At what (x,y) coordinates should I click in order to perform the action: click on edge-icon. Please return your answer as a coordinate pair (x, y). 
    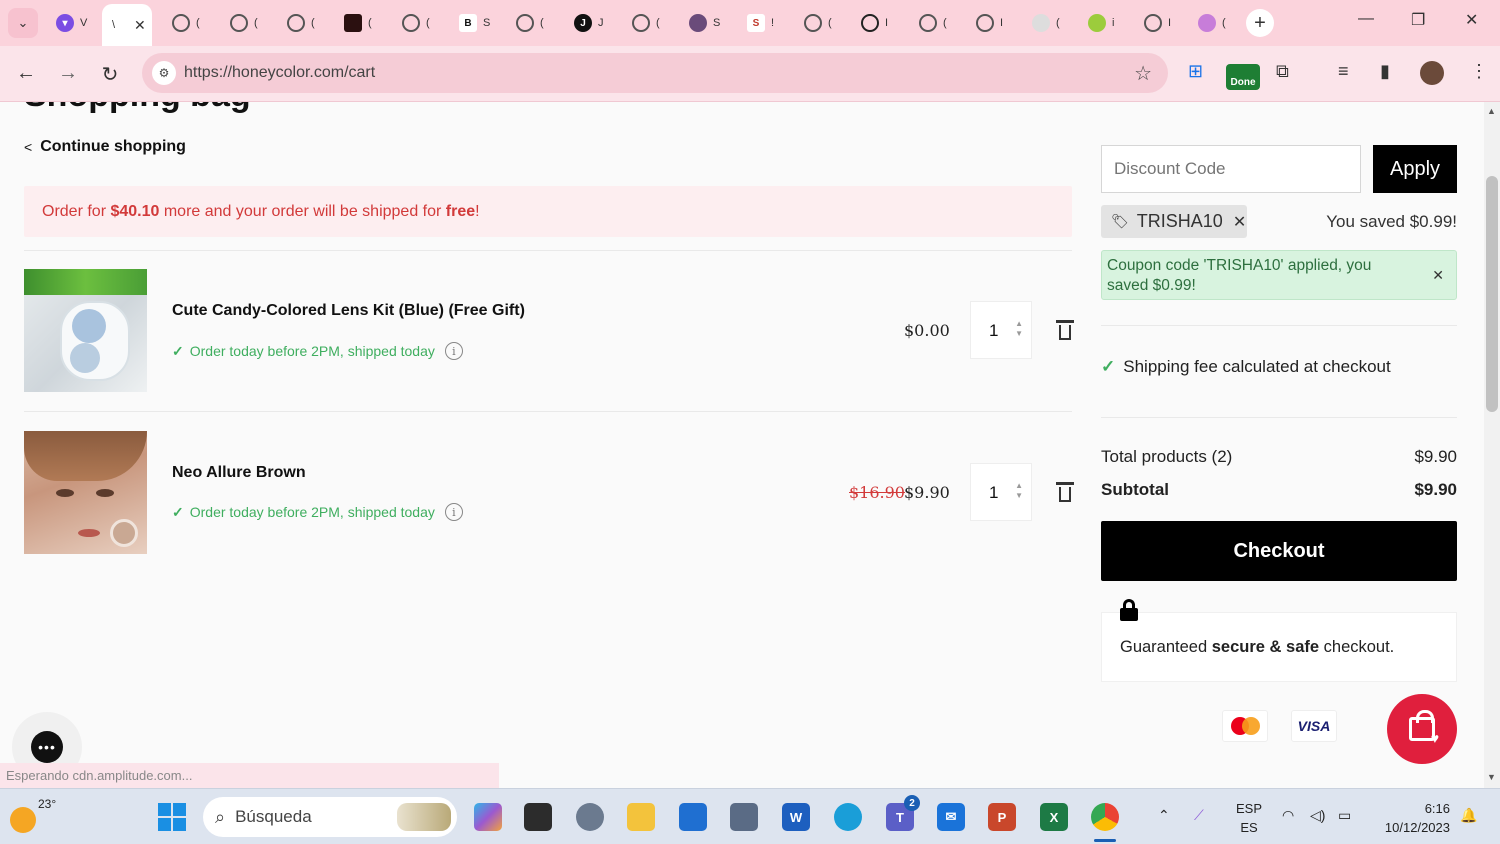
    Looking at the image, I should click on (848, 817).